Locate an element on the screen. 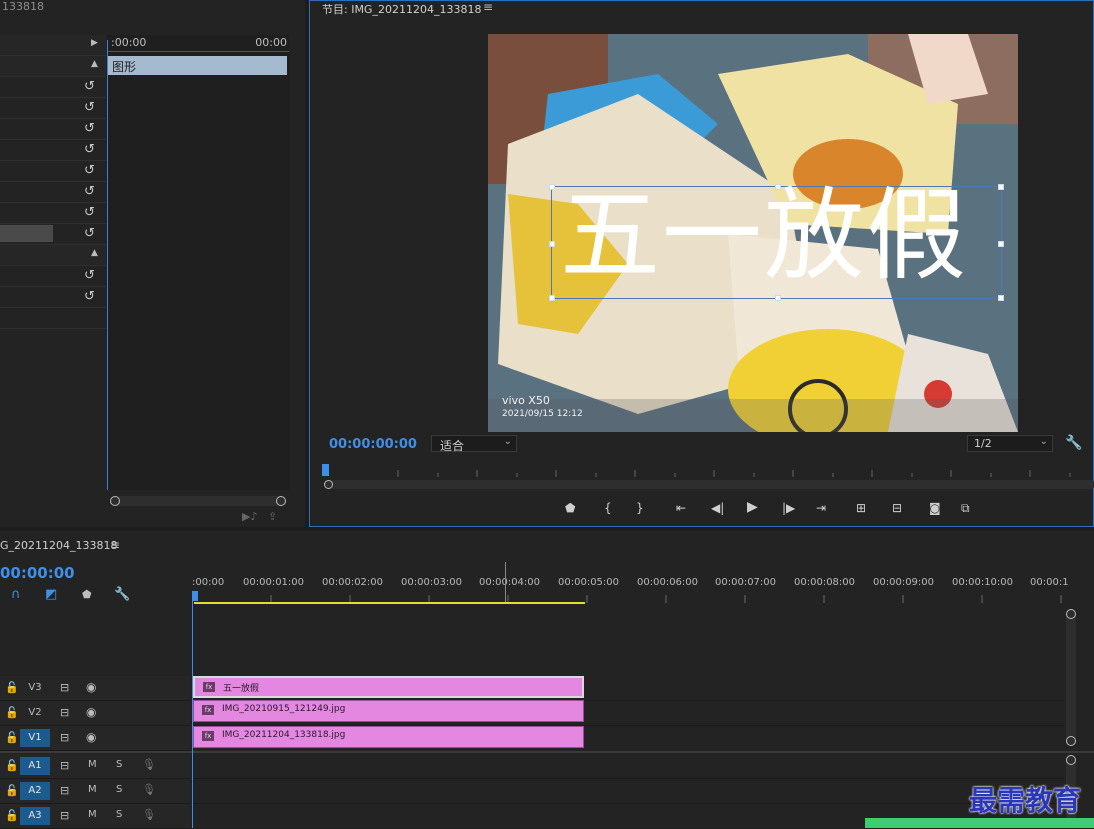  mark-out-icon: } is located at coordinates (640, 508).